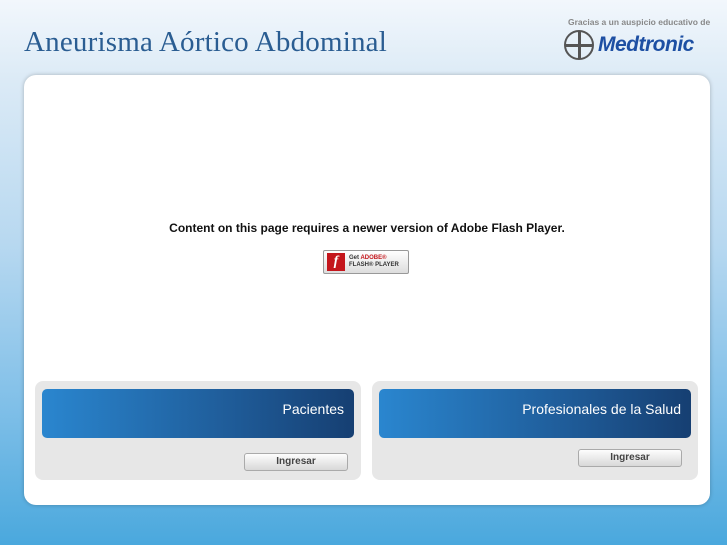 The width and height of the screenshot is (727, 545). Describe the element at coordinates (535, 413) in the screenshot. I see `panel-title: Profesionales de la Salud` at that location.